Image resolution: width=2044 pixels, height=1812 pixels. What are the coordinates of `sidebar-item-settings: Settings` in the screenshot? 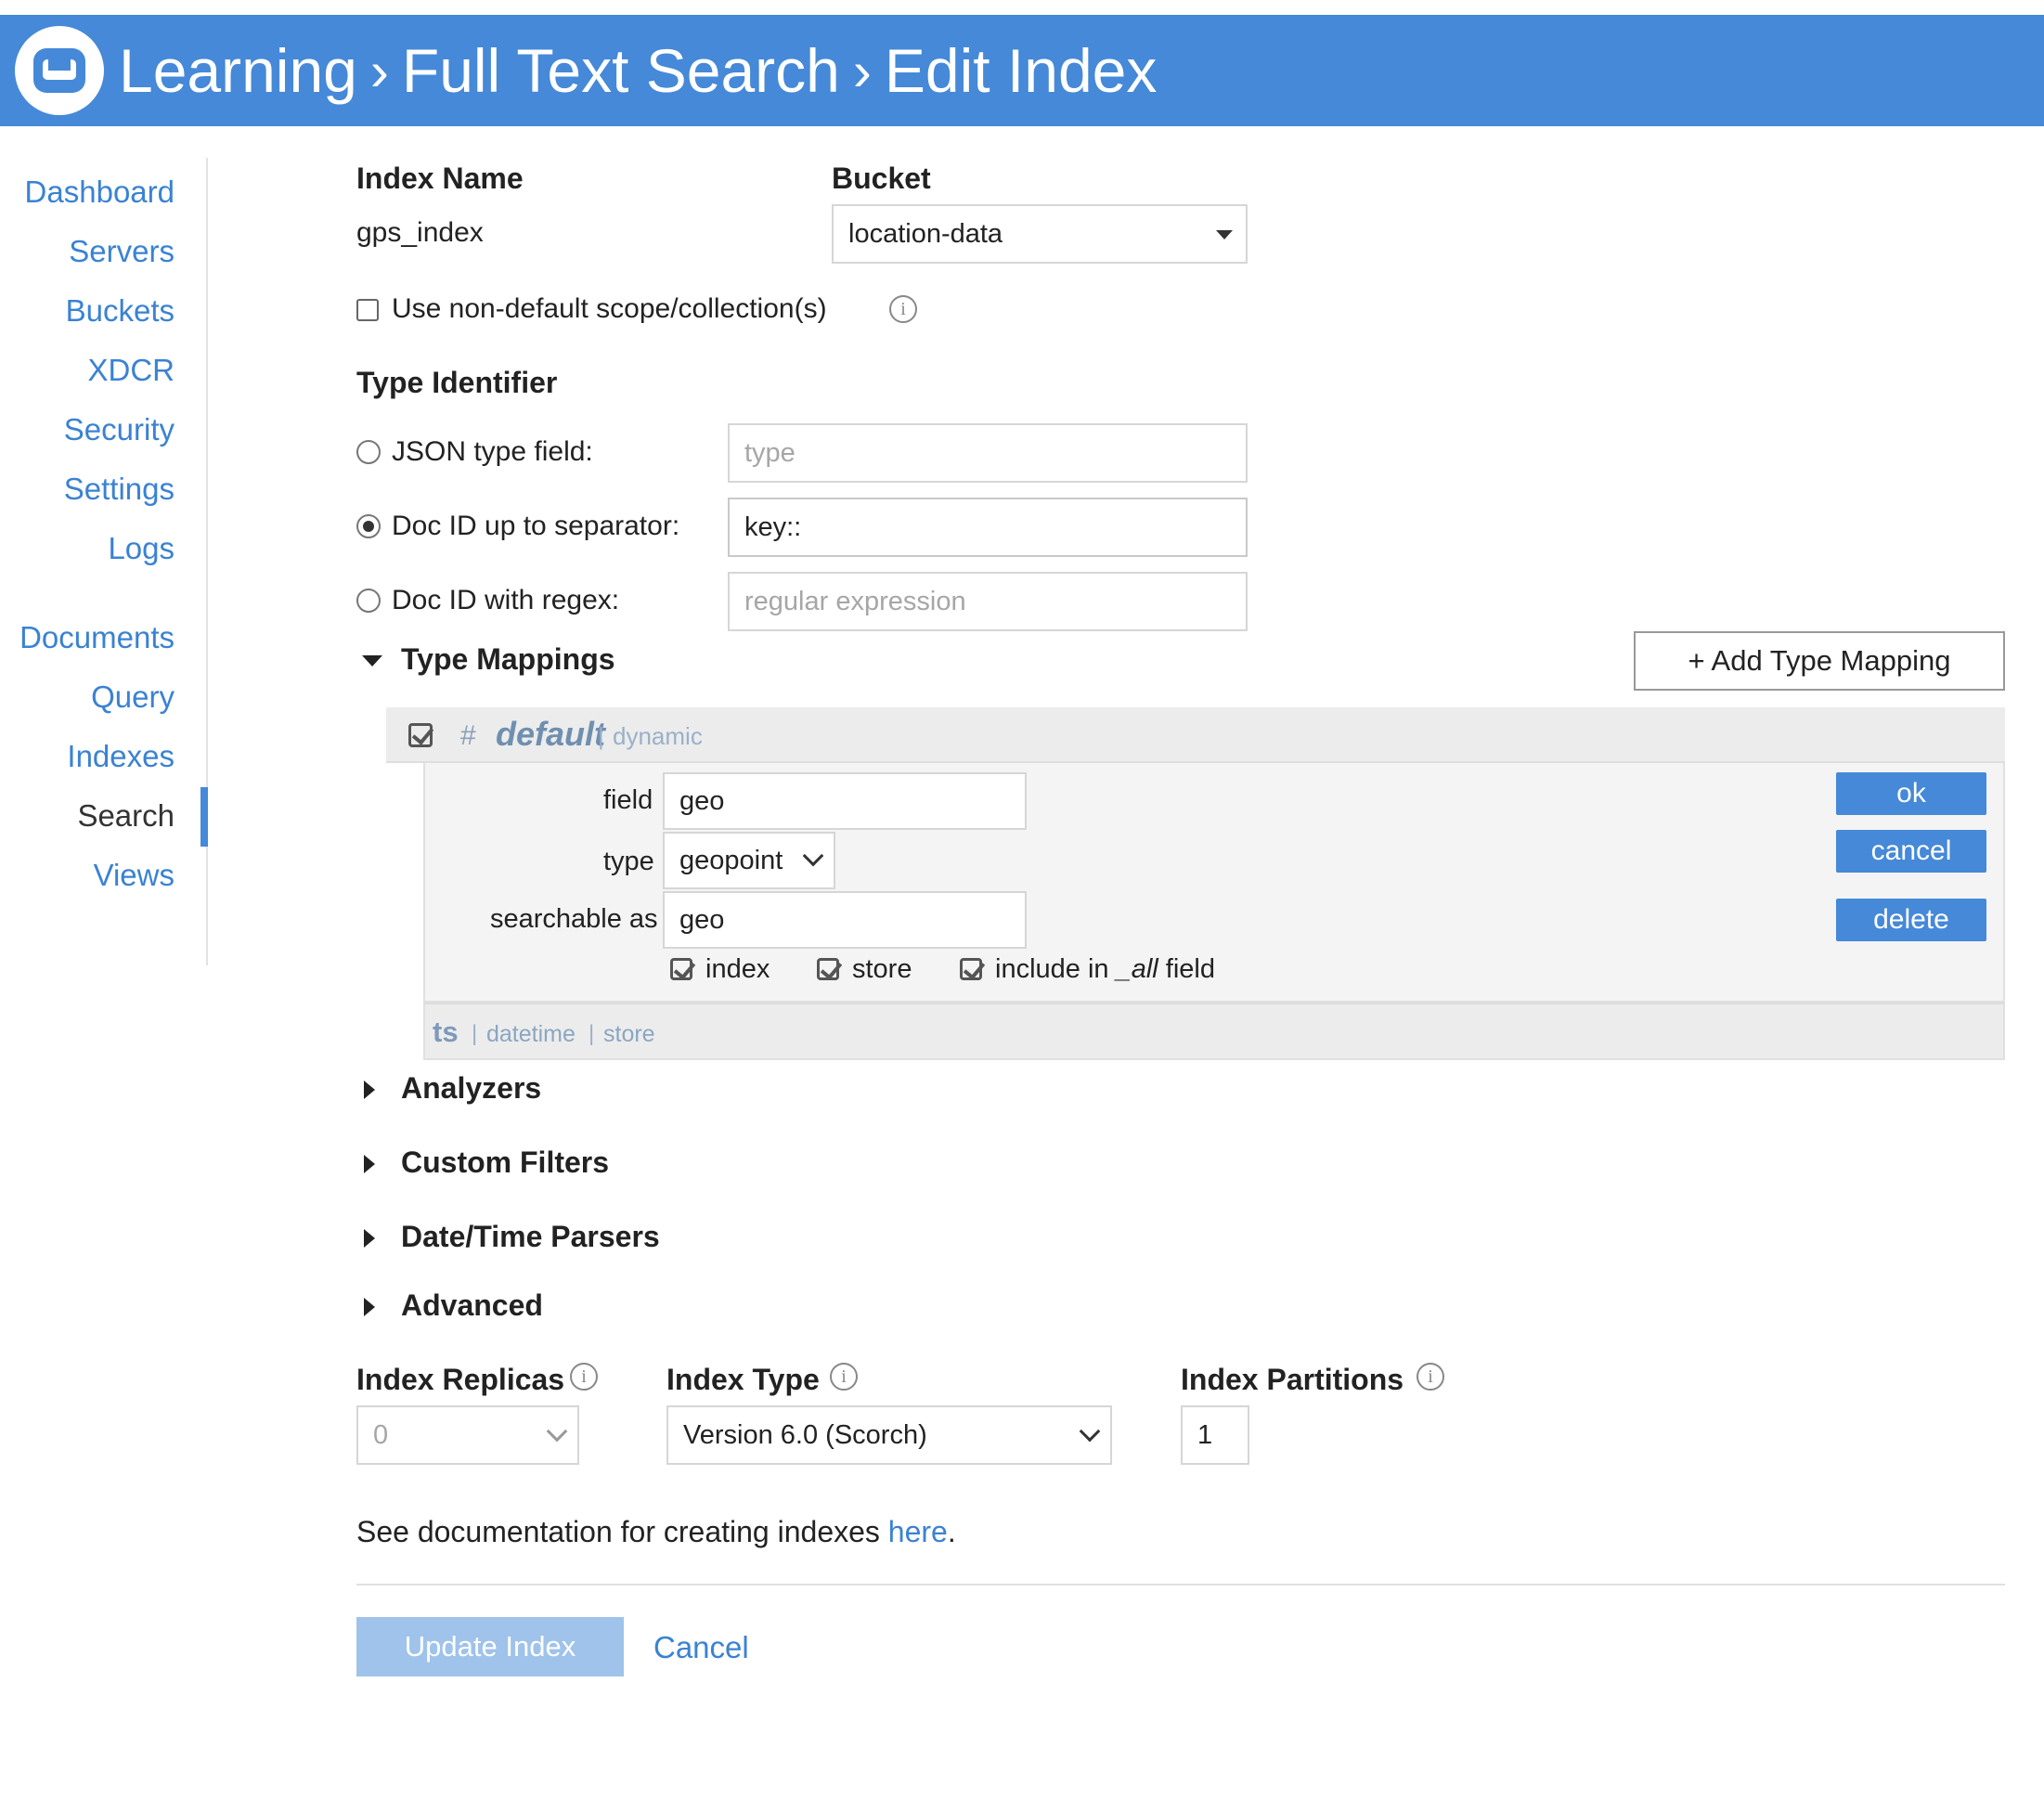 It's located at (120, 489).